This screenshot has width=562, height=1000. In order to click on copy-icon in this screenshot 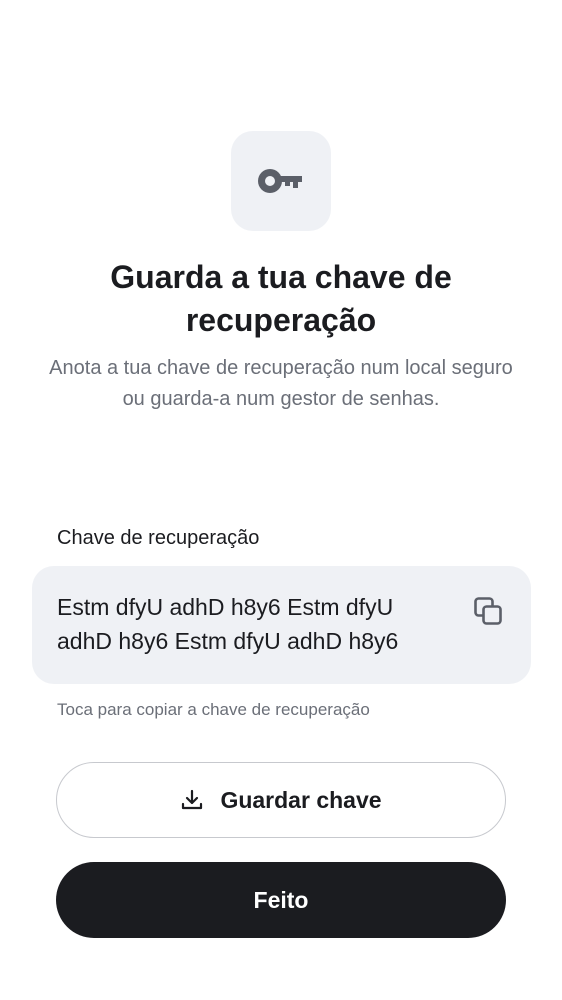, I will do `click(488, 611)`.